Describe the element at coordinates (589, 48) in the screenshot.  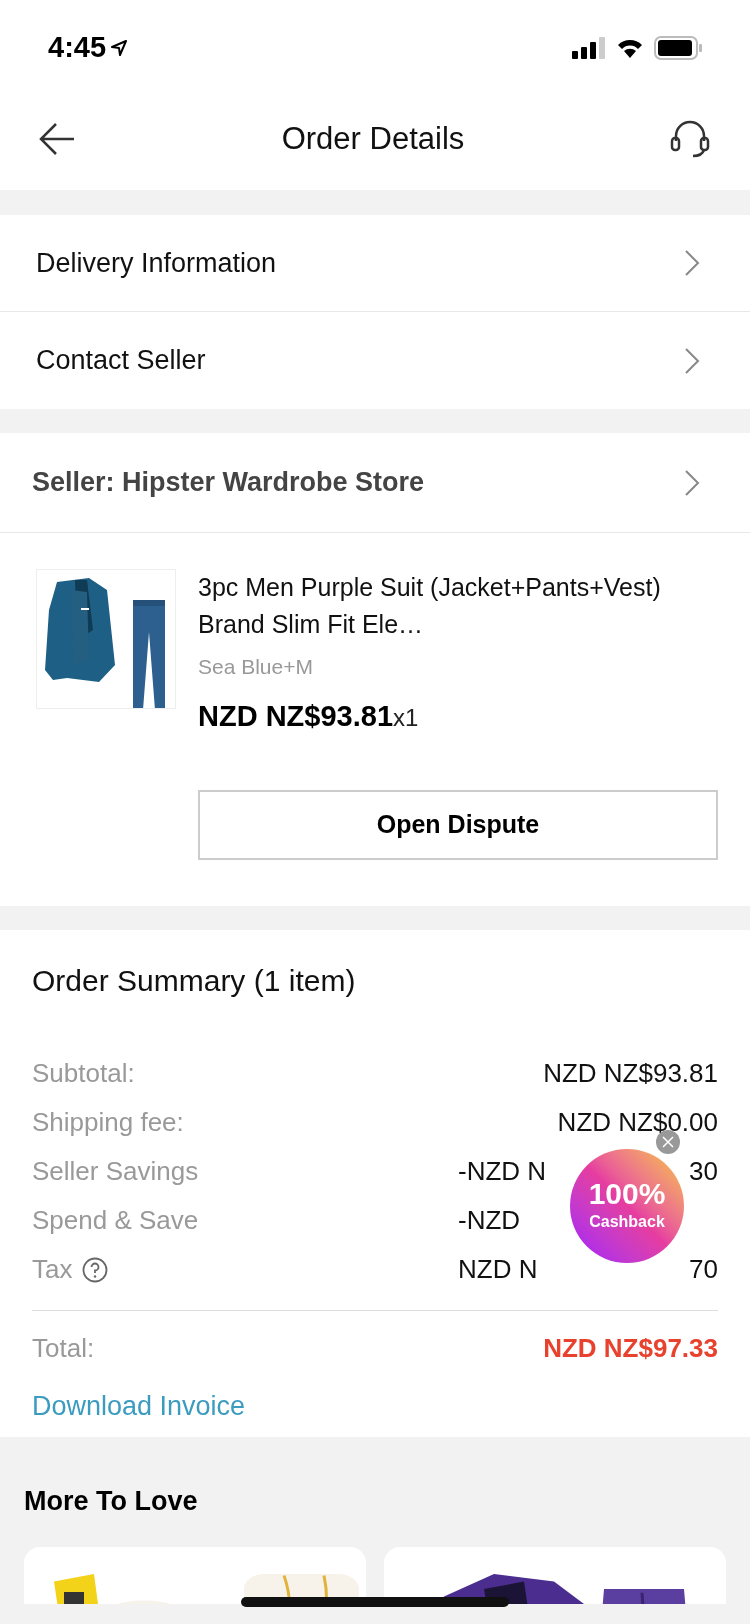
I see `signal-icon` at that location.